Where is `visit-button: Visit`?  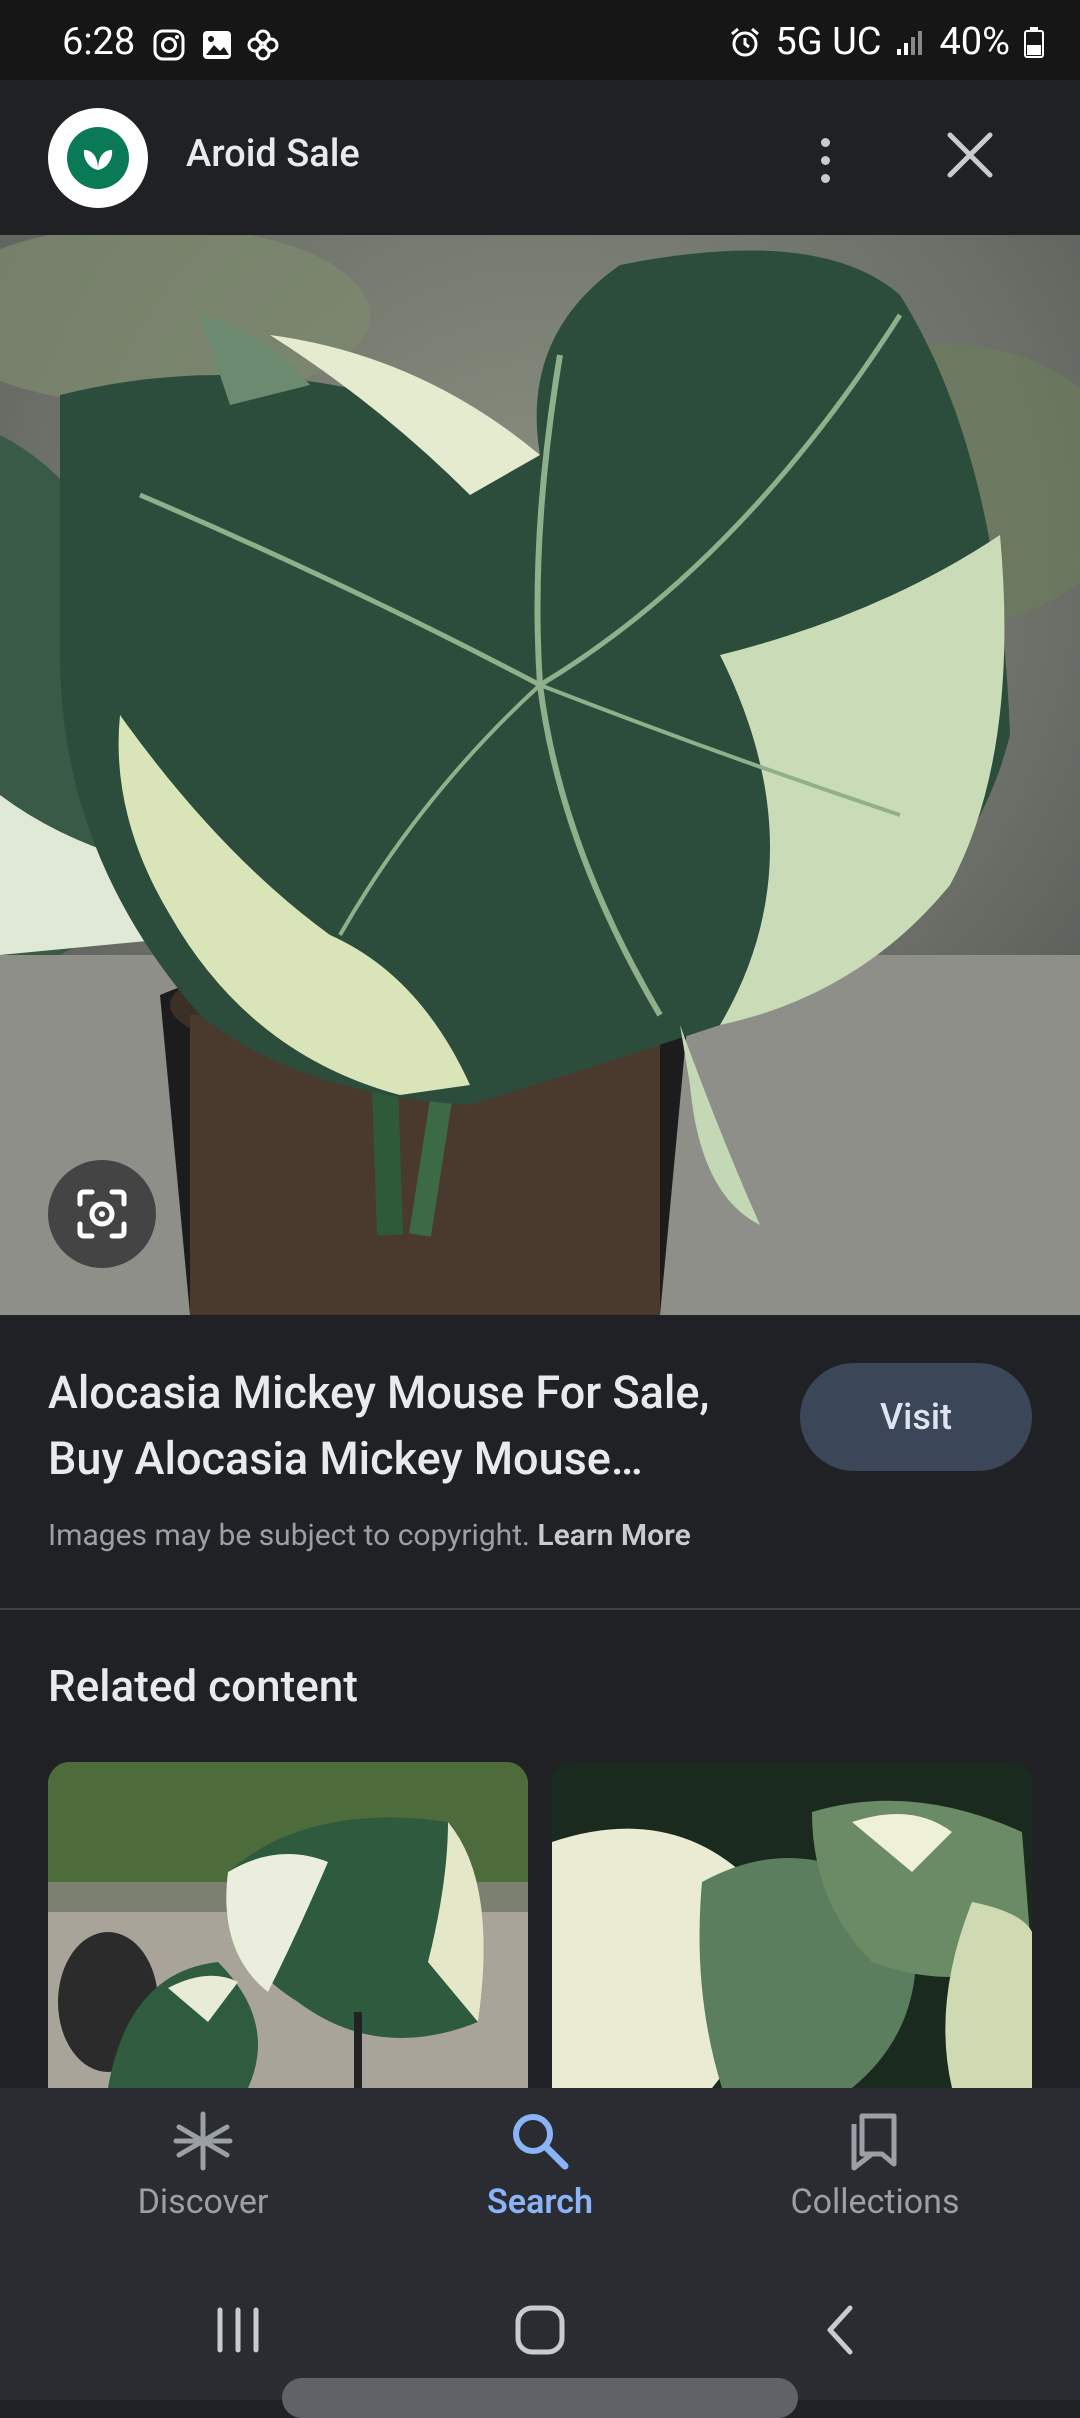
visit-button: Visit is located at coordinates (916, 1417).